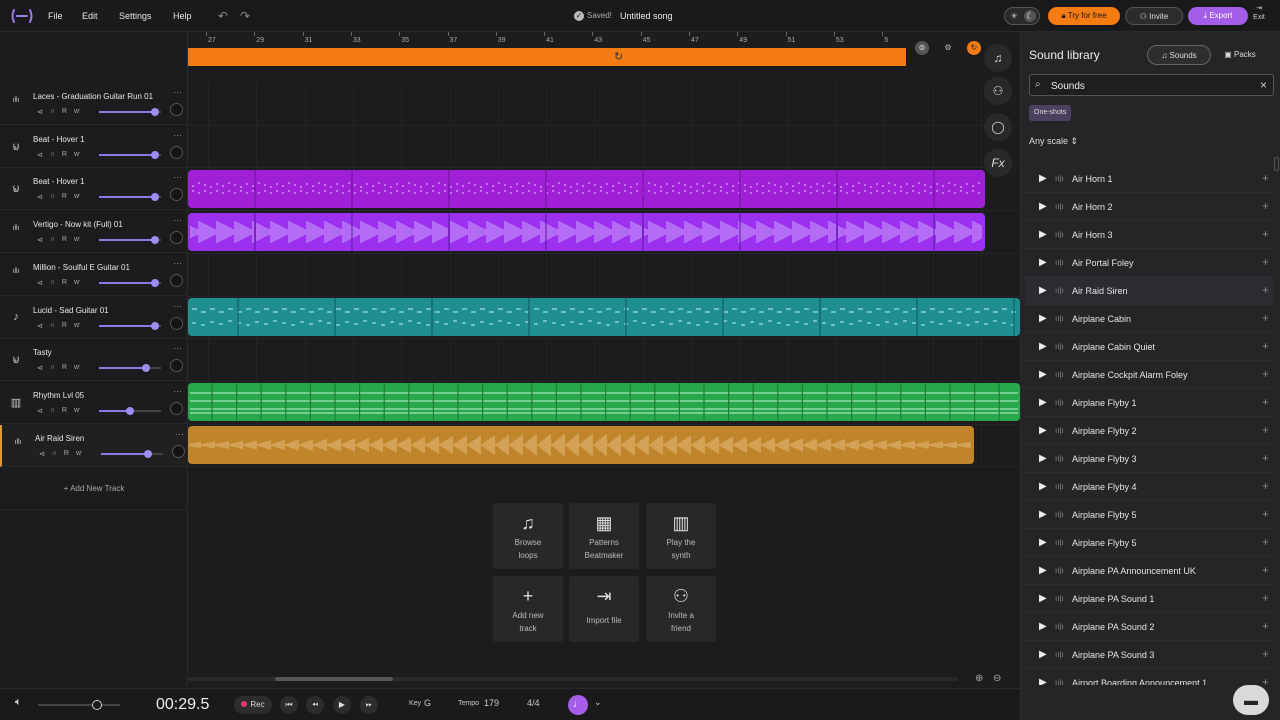 Image resolution: width=1280 pixels, height=720 pixels. I want to click on export-button: ⤓ Export, so click(1218, 16).